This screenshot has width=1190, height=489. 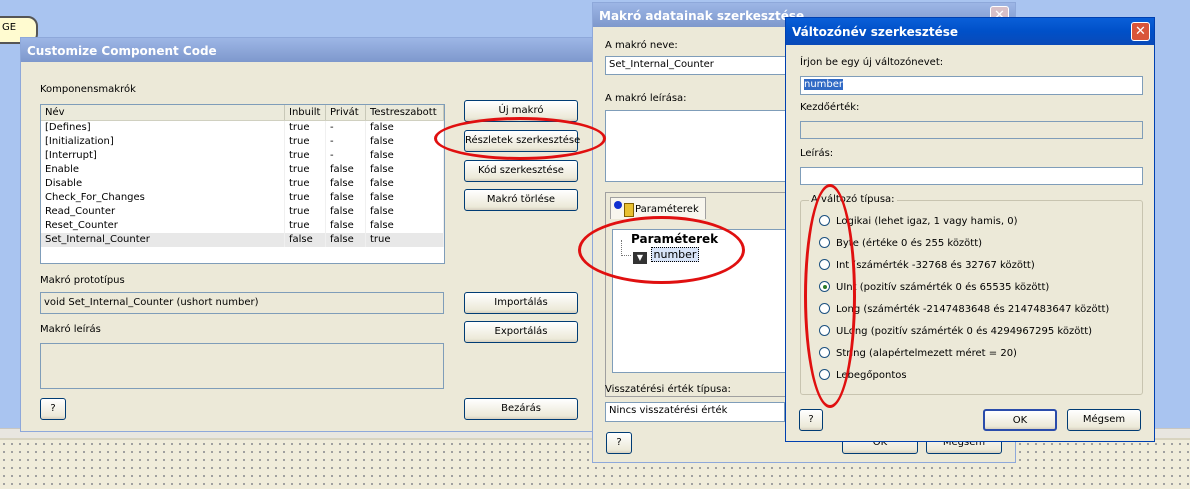 I want to click on table-row: Read_Counter true false false, so click(x=242, y=212).